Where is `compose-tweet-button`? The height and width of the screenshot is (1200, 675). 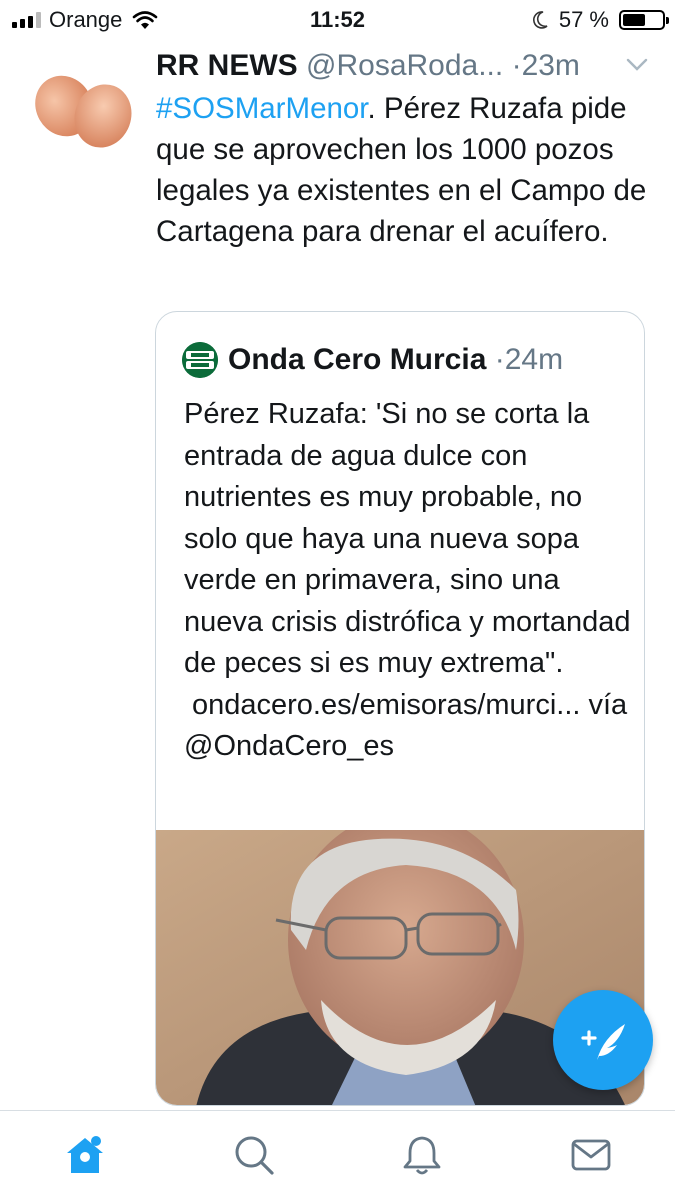
compose-tweet-button is located at coordinates (603, 1040).